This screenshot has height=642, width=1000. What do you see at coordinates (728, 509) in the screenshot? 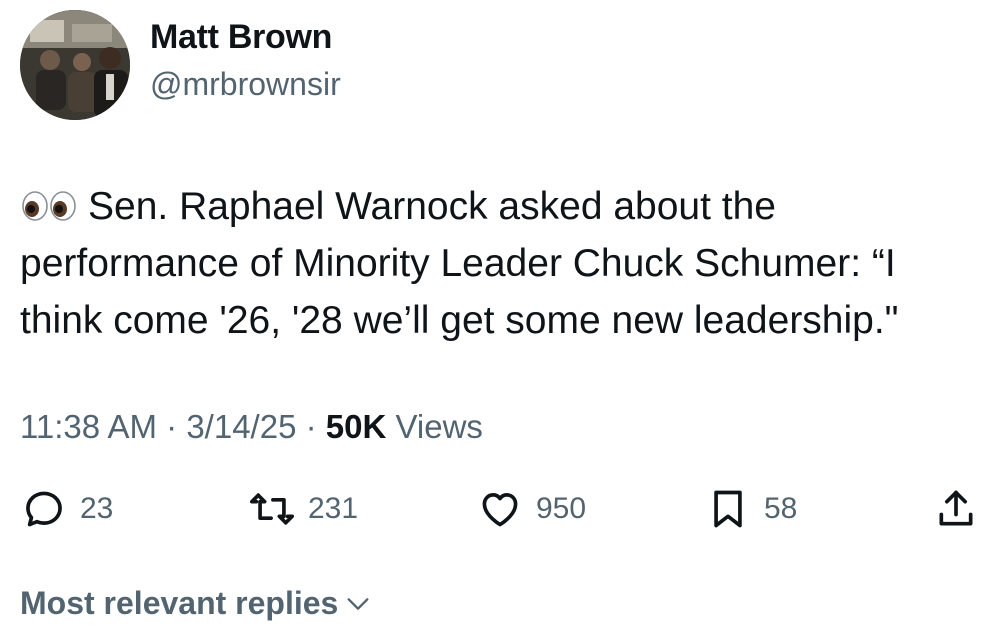
I see `bookmark-icon` at bounding box center [728, 509].